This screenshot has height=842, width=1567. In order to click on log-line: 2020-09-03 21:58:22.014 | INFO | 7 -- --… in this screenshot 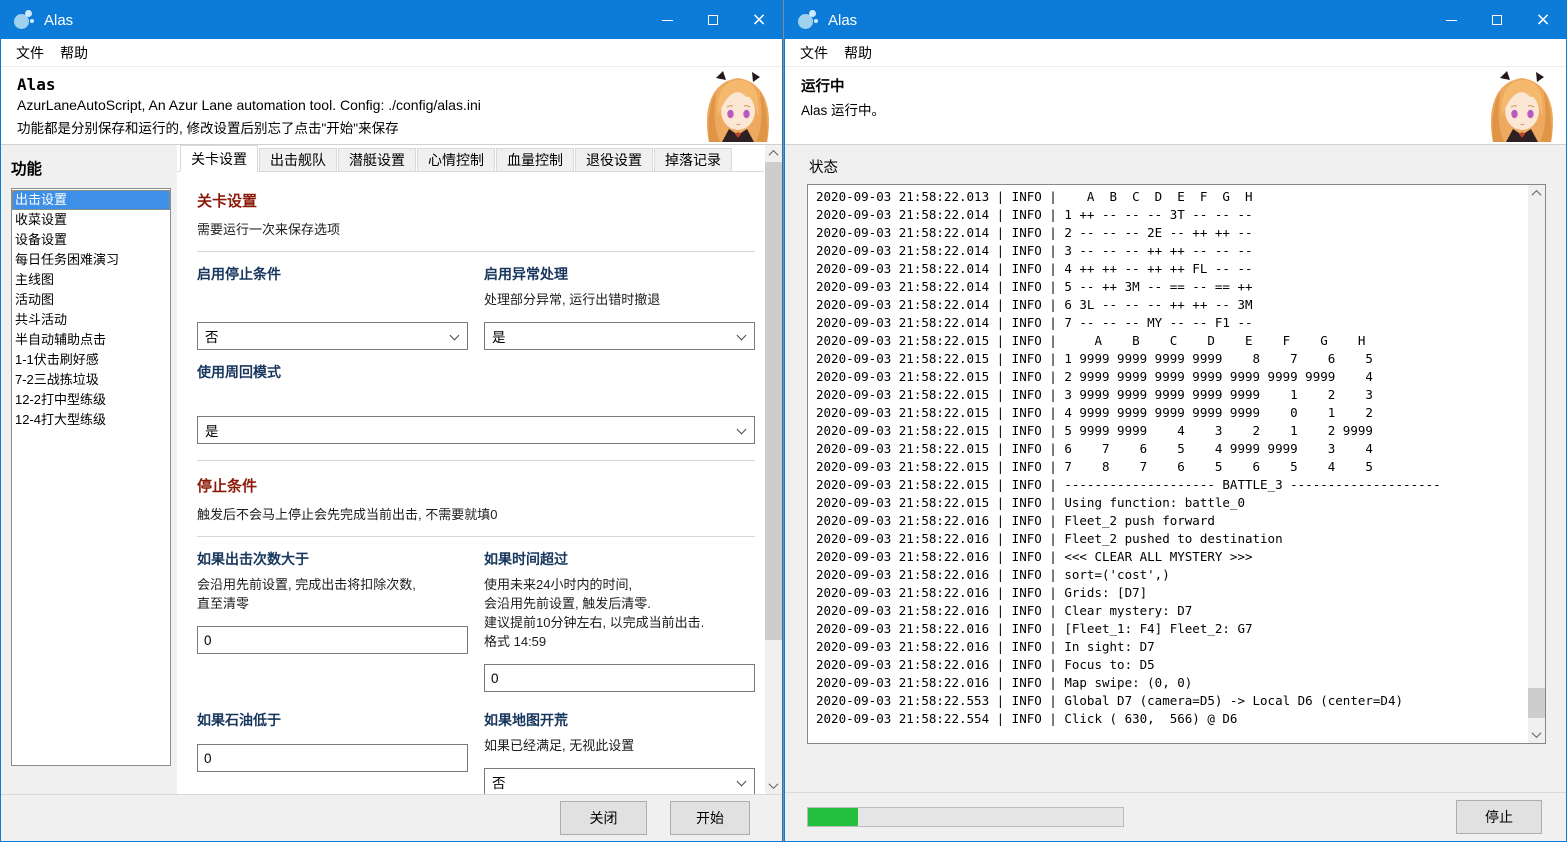, I will do `click(1169, 323)`.